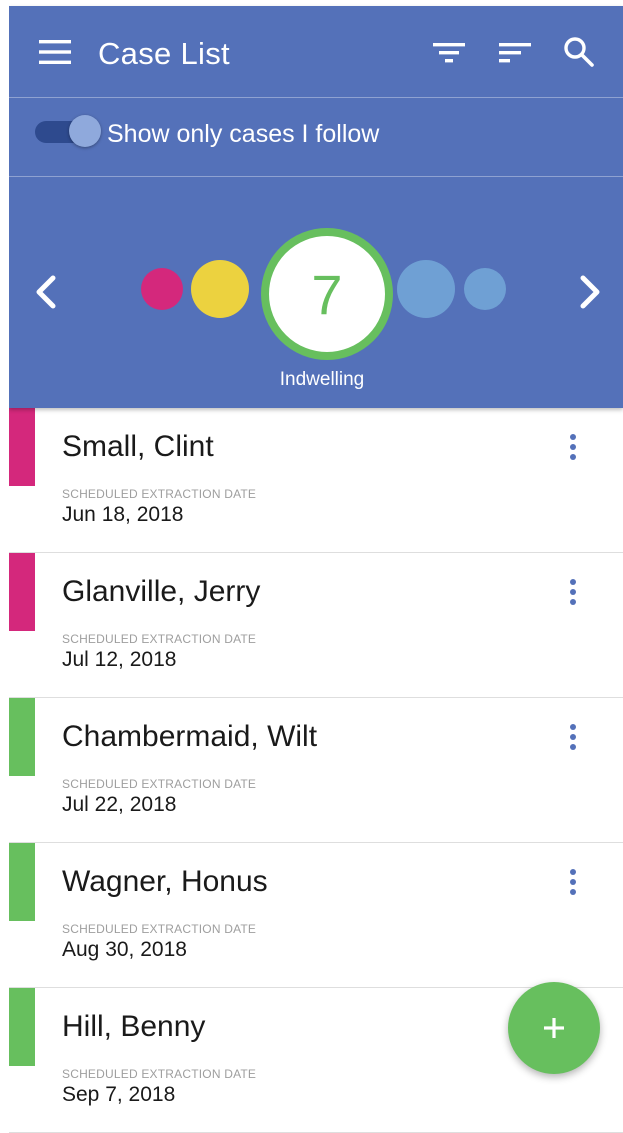 Image resolution: width=623 pixels, height=1133 pixels. Describe the element at coordinates (190, 736) in the screenshot. I see `case-name: Chambermaid, Wilt` at that location.